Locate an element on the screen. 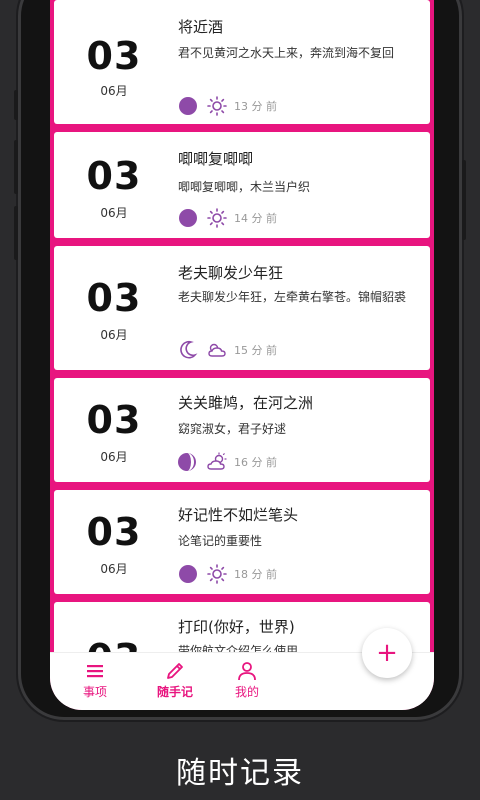 This screenshot has height=800, width=480. entry-meta: 18 分 前 is located at coordinates (227, 574).